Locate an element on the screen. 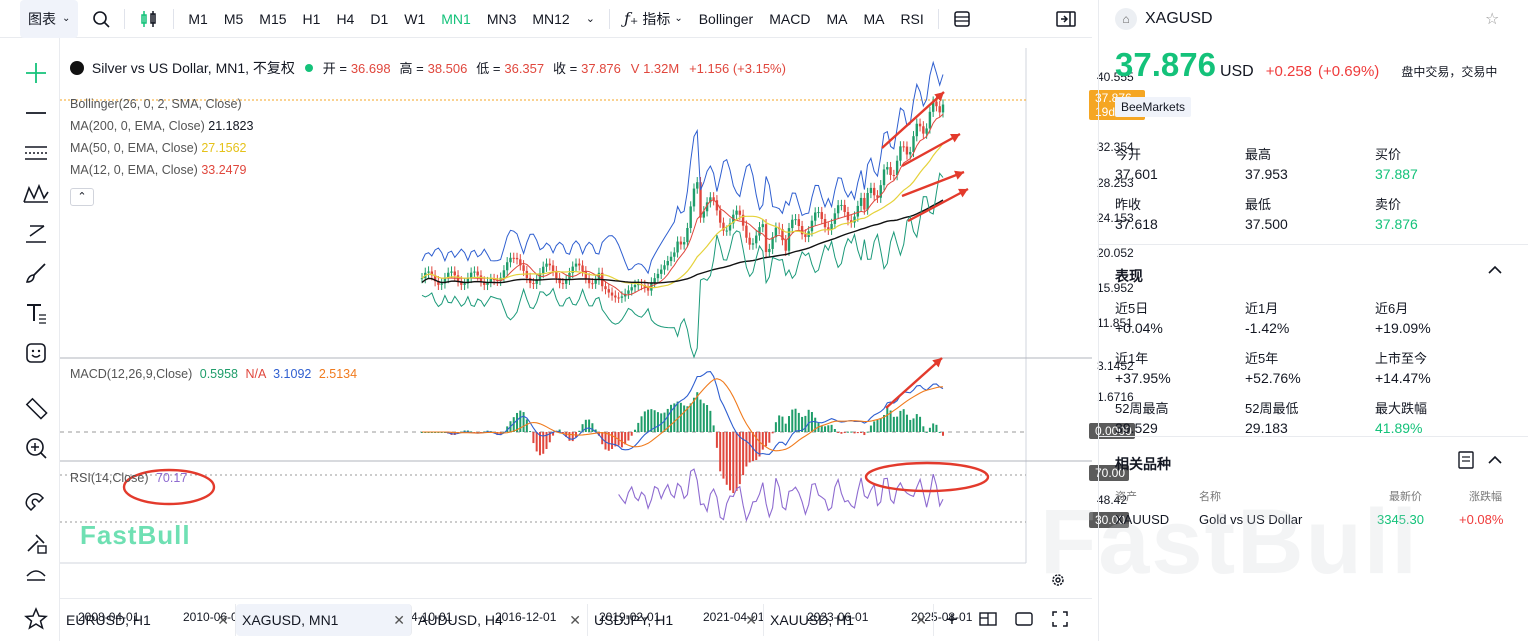 This screenshot has height=641, width=1528. stat-label: 近5年 is located at coordinates (1262, 358).